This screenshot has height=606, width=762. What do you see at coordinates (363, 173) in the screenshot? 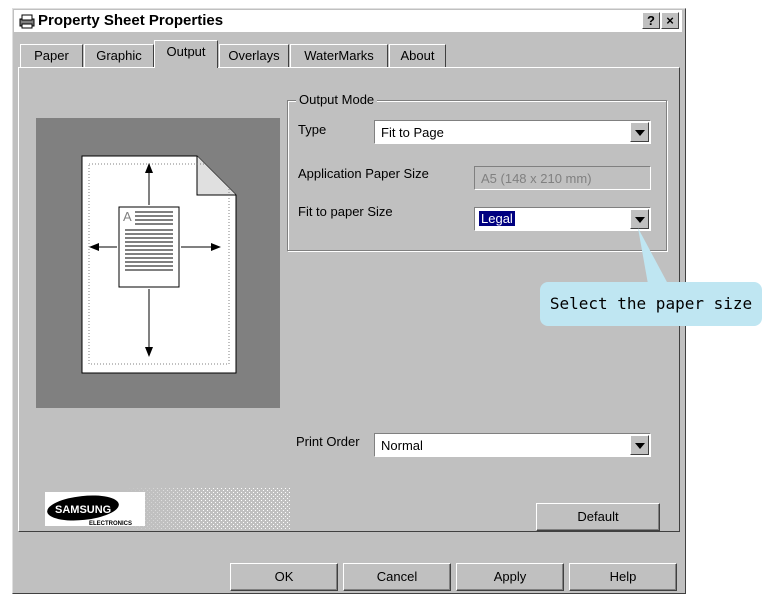
I see `app-paper-size-label: Application Paper Size` at bounding box center [363, 173].